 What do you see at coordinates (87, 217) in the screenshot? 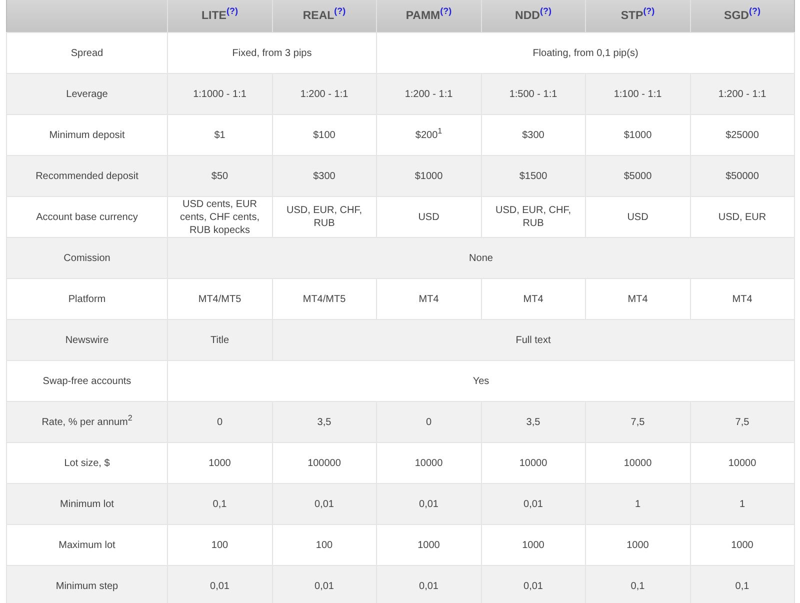
I see `row-label: Account base currency` at bounding box center [87, 217].